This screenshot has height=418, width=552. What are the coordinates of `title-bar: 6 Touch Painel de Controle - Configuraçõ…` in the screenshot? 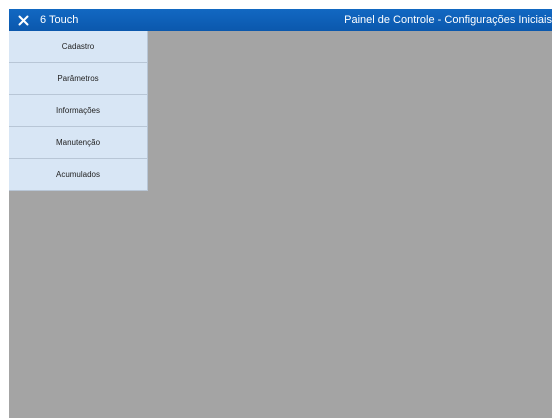 It's located at (280, 20).